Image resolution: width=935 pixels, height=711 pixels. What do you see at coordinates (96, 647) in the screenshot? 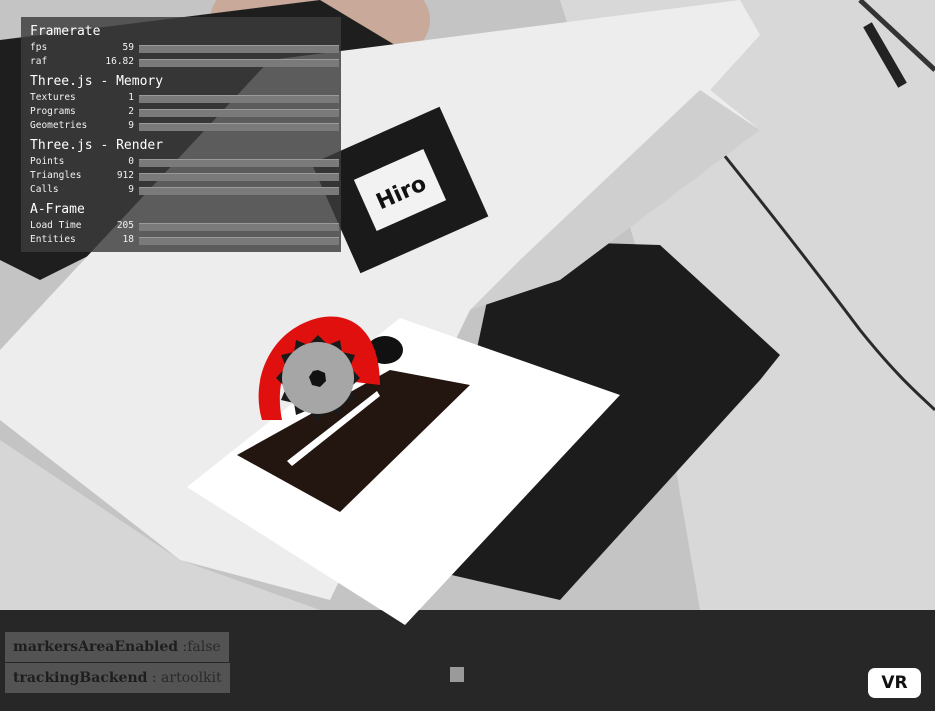
I see `markers-area-key: markersAreaEnabled` at bounding box center [96, 647].